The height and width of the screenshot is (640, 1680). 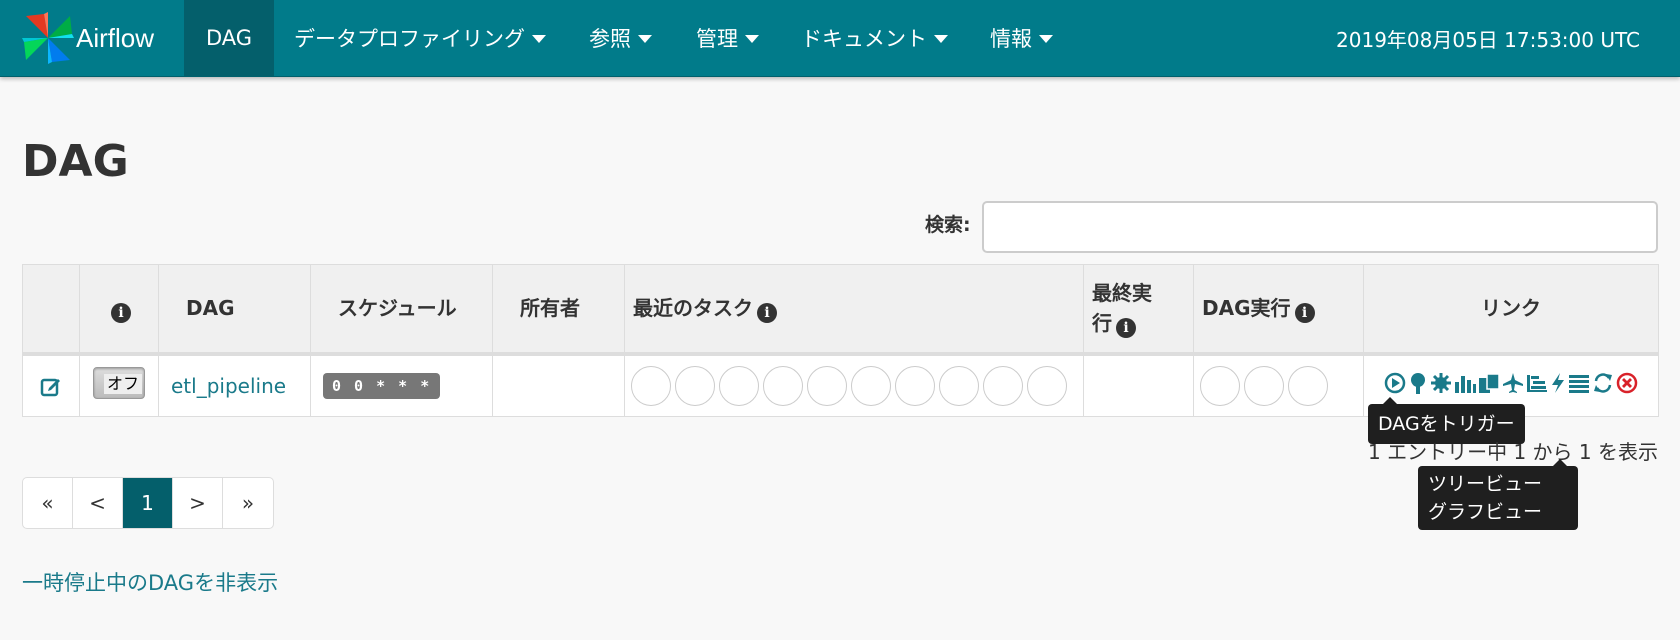 What do you see at coordinates (401, 310) in the screenshot?
I see `th-schedule: スケジュール` at bounding box center [401, 310].